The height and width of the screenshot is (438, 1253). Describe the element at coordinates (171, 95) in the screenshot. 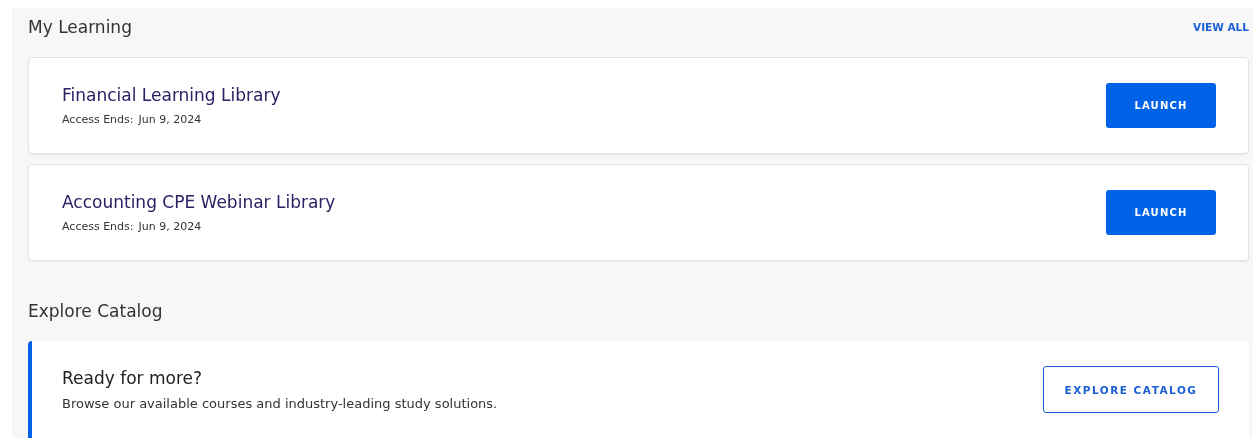

I see `course-title: Financial Learning Library` at that location.